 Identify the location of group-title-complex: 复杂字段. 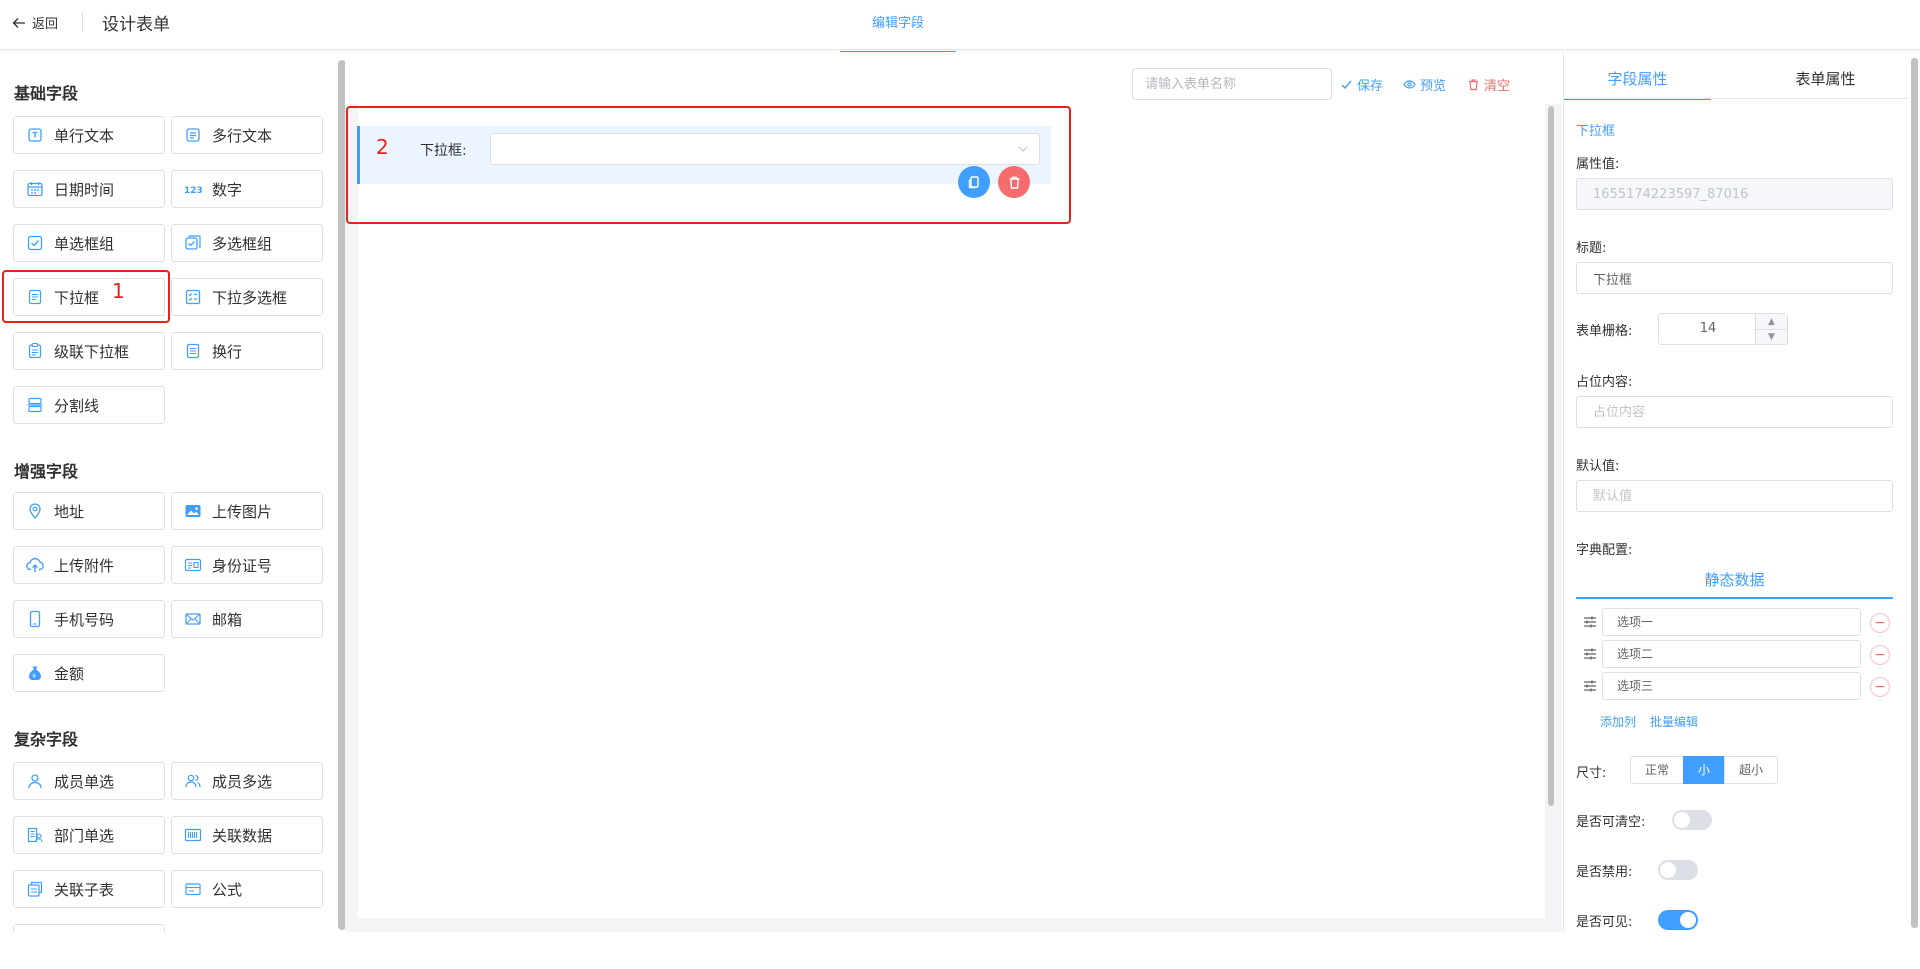
(46, 739).